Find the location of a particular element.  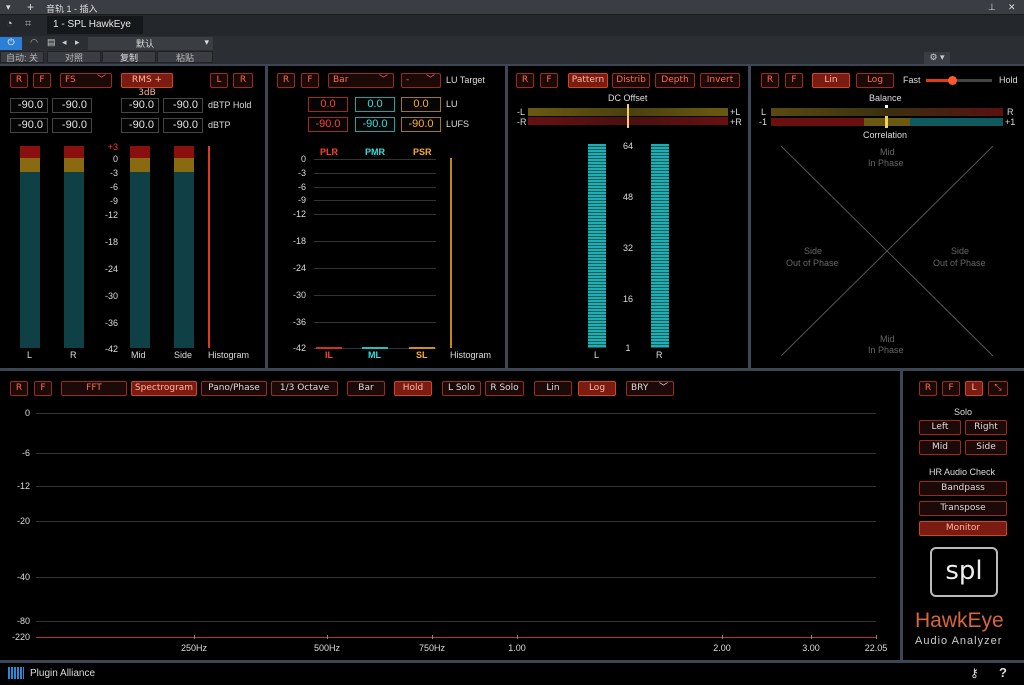

third-octave-button: 1/3 Octave is located at coordinates (304, 388).